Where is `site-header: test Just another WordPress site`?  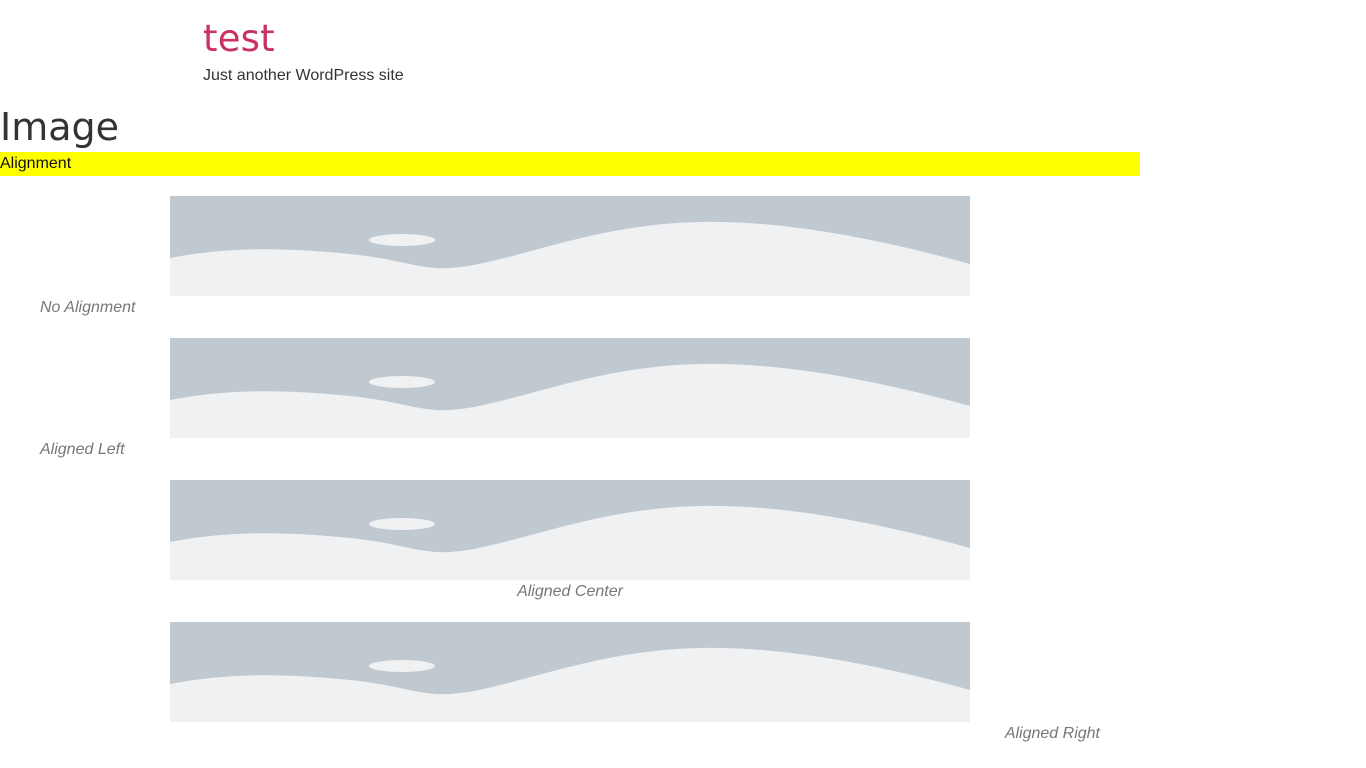 site-header: test Just another WordPress site is located at coordinates (303, 51).